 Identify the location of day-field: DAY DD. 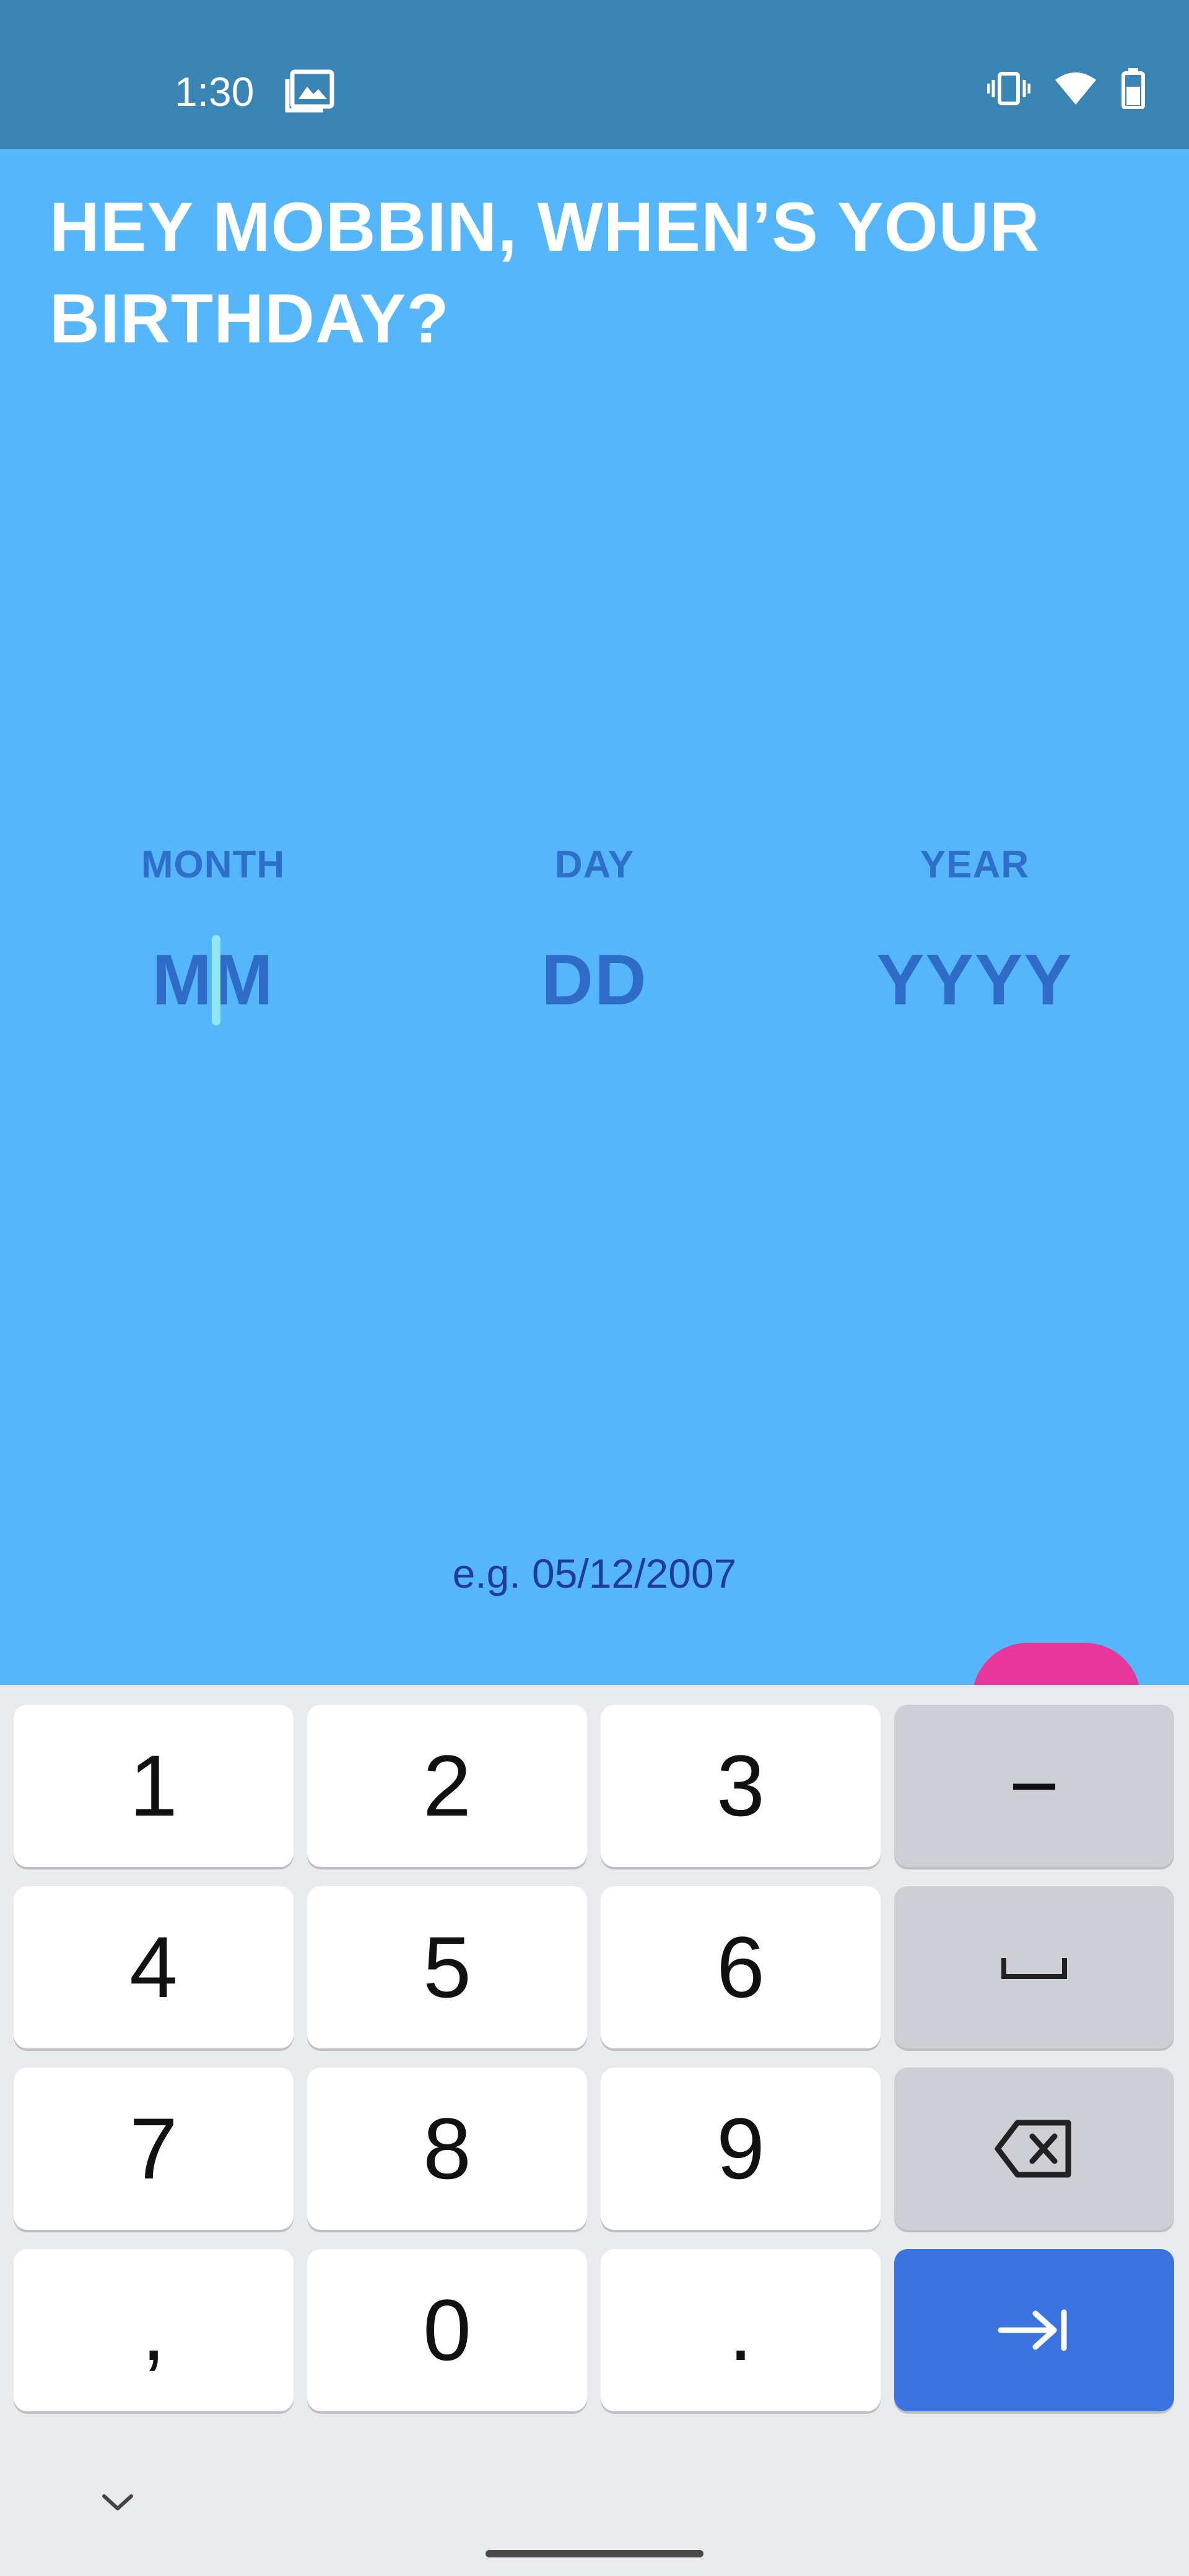
(594, 933).